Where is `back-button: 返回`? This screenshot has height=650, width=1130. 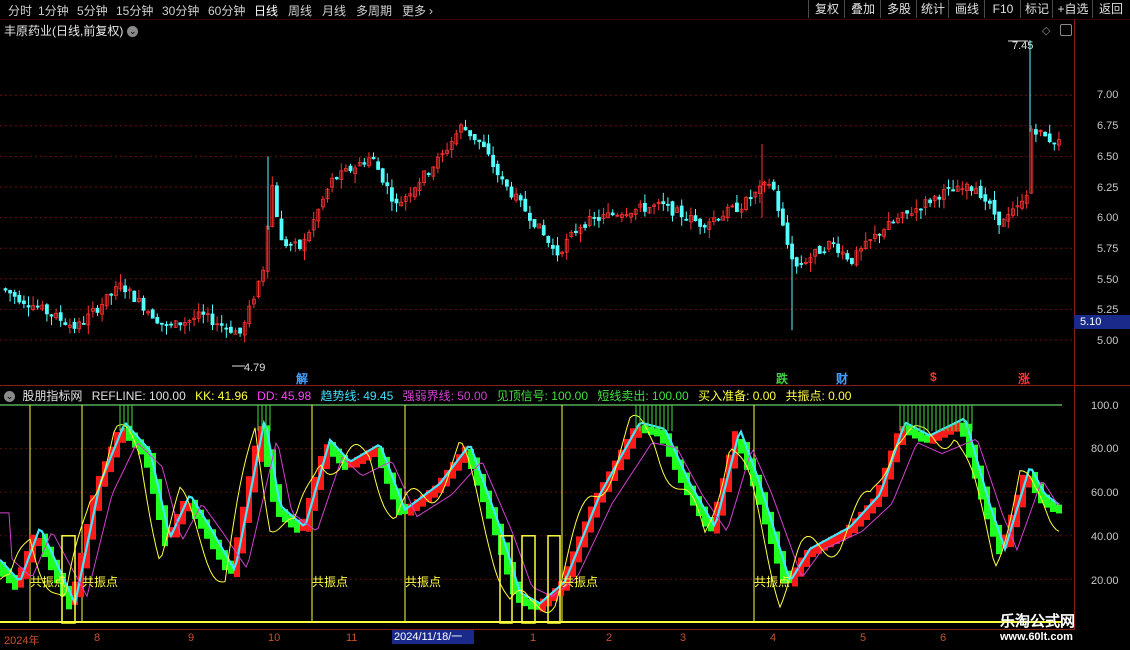 back-button: 返回 is located at coordinates (1110, 9).